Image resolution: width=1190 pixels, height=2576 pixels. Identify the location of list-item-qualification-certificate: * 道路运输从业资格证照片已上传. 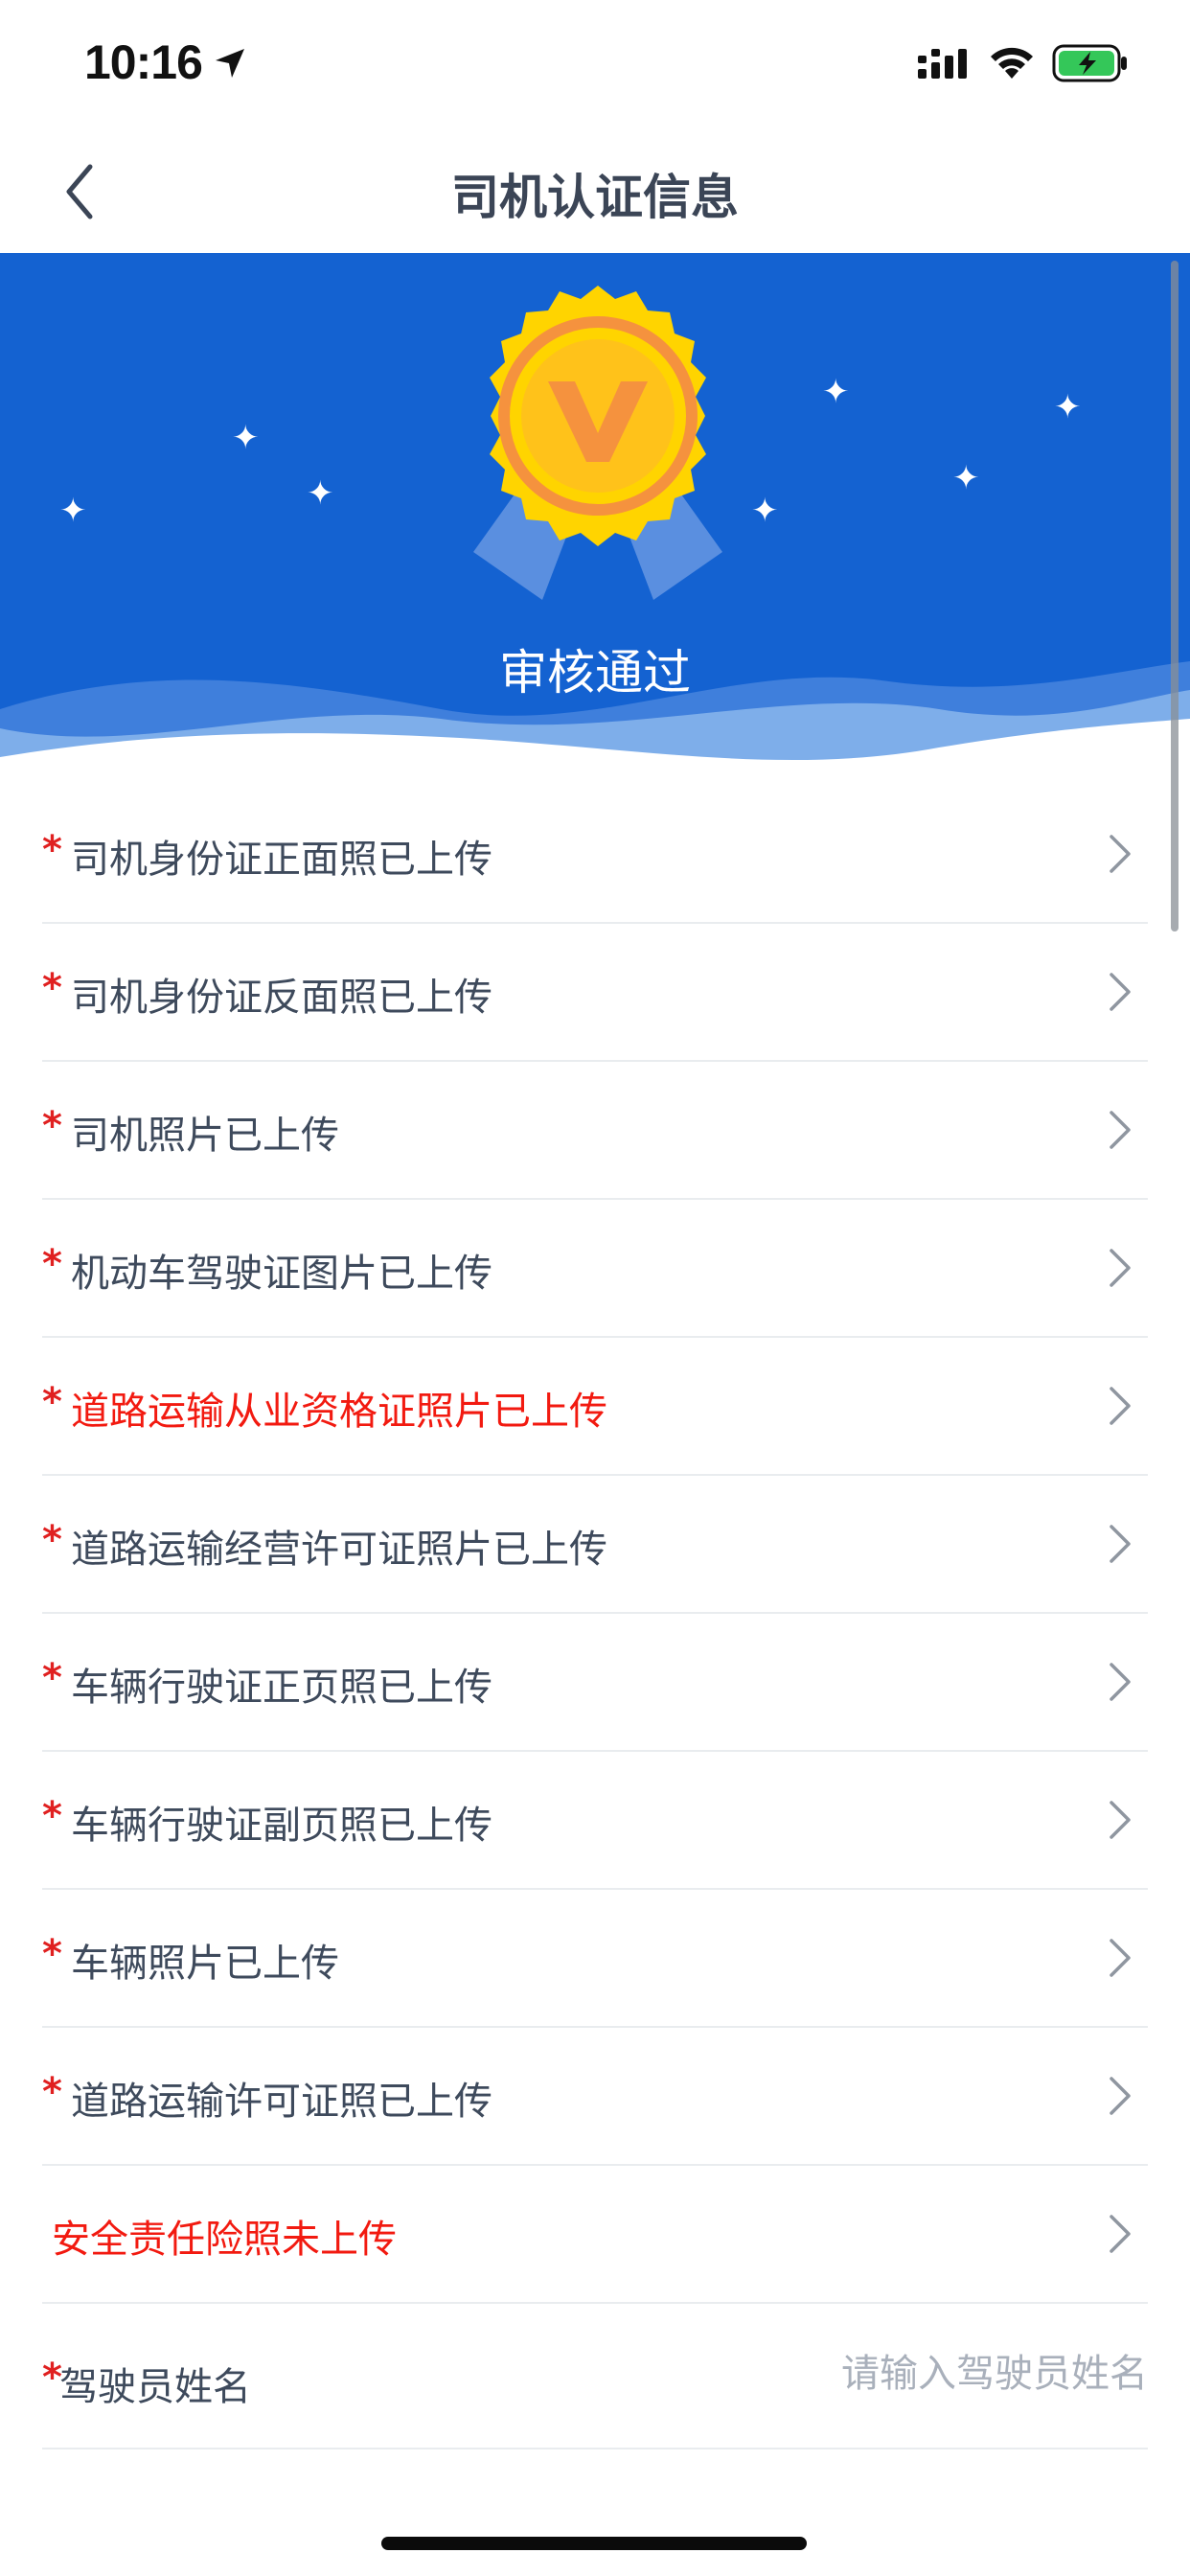
(595, 1407).